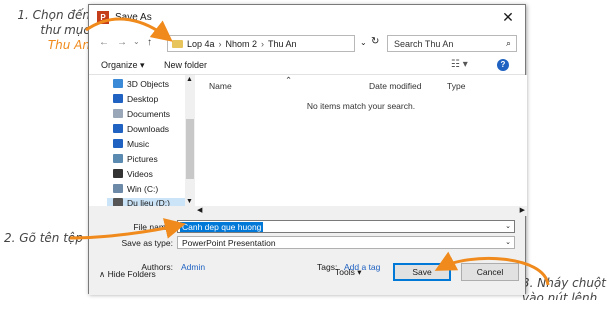 This screenshot has width=616, height=315. What do you see at coordinates (129, 29) in the screenshot?
I see `arrow-to-address-bar` at bounding box center [129, 29].